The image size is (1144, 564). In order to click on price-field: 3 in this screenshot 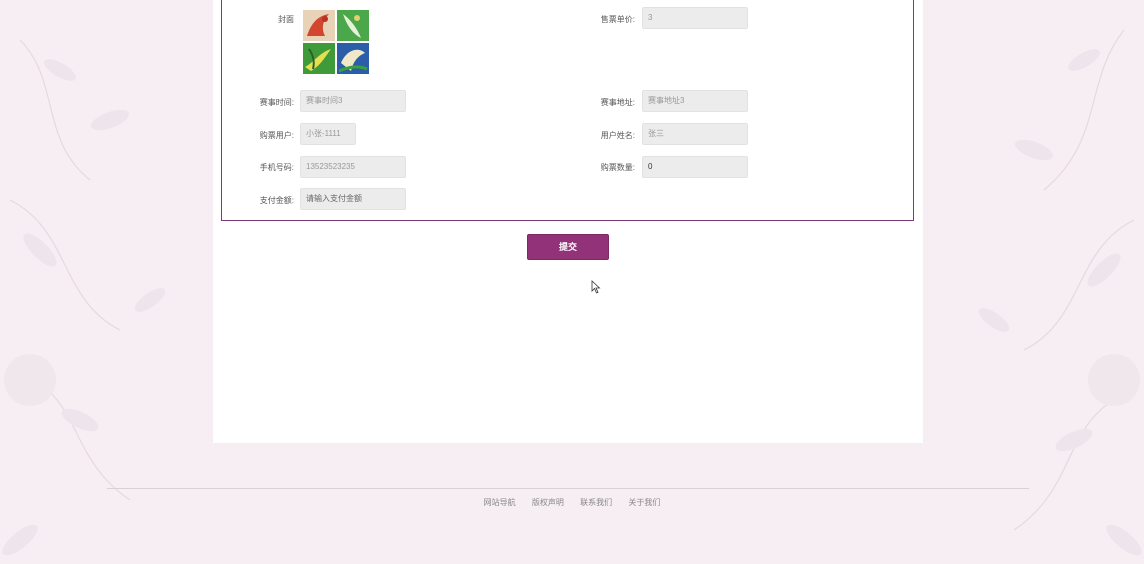, I will do `click(695, 18)`.